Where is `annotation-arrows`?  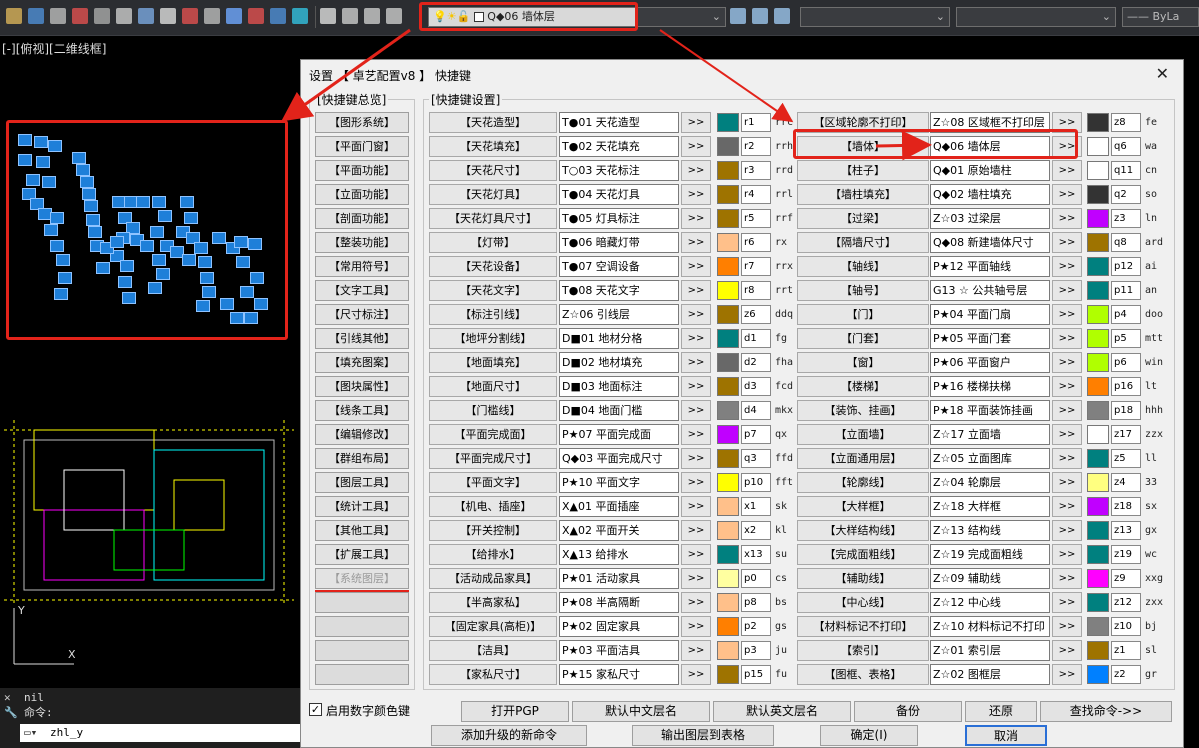
annotation-arrows is located at coordinates (606, 94).